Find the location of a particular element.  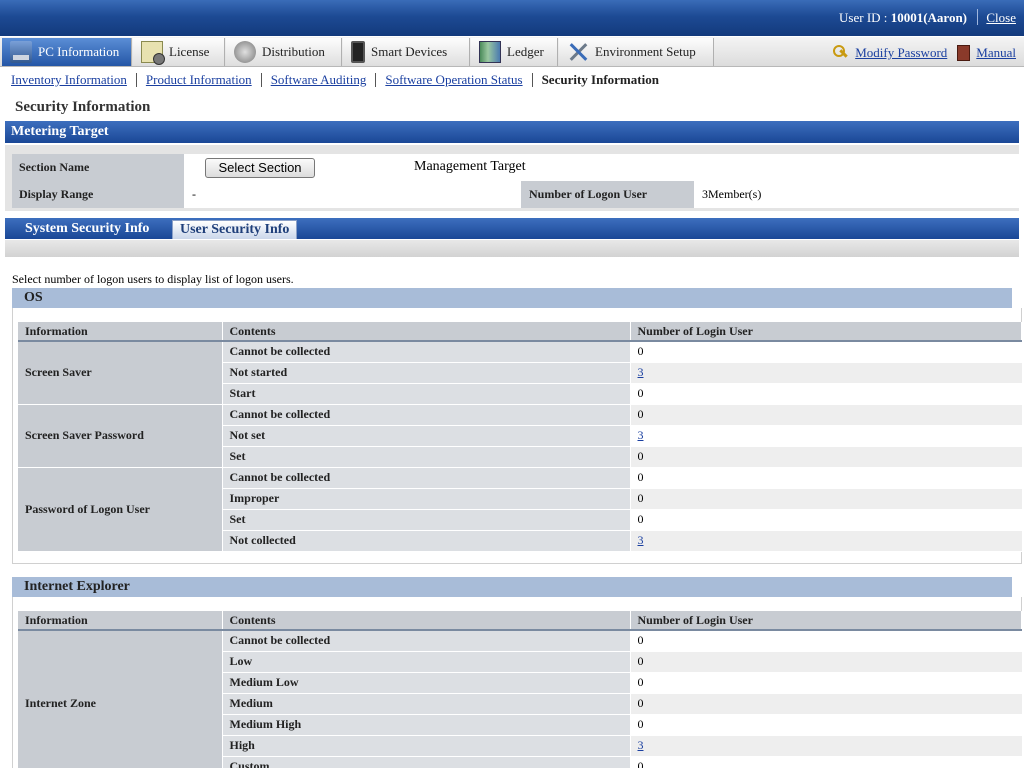

subnav-inventory-information: Inventory Information is located at coordinates (69, 80).